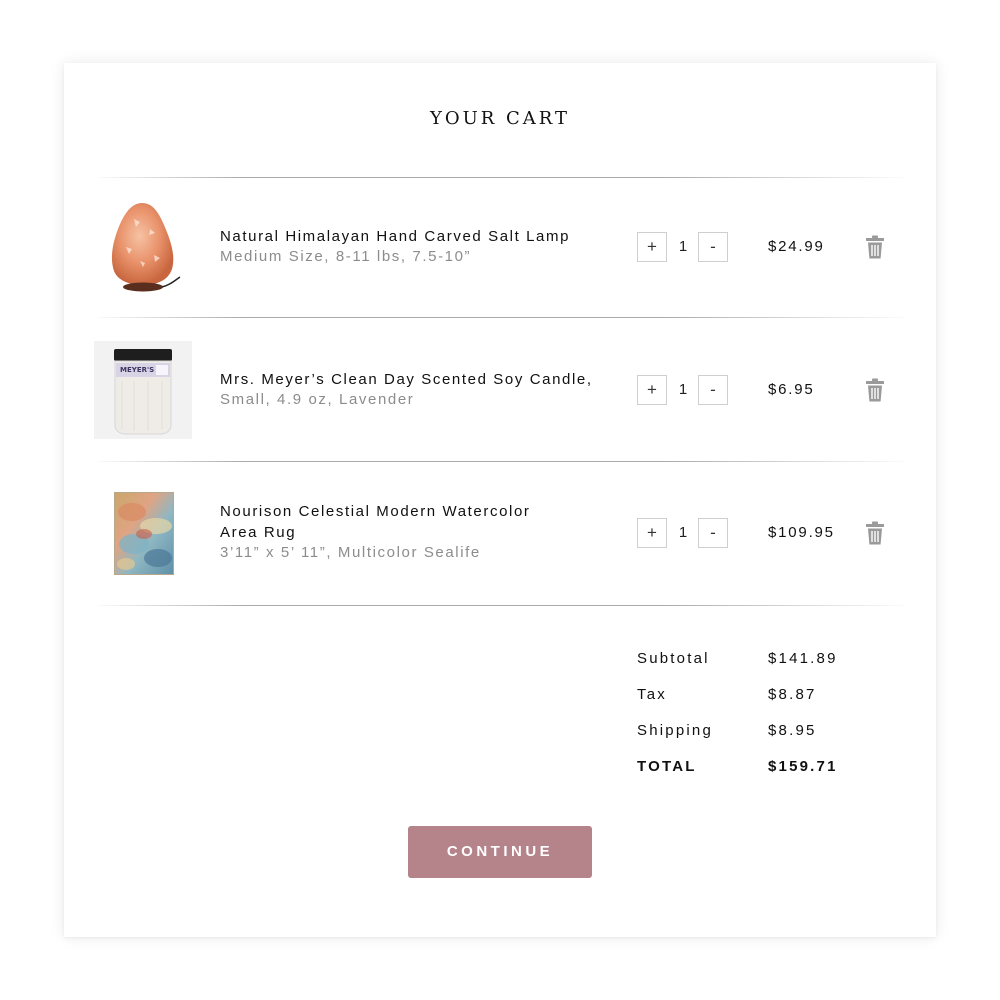 The width and height of the screenshot is (1000, 1000). Describe the element at coordinates (673, 658) in the screenshot. I see `subtotal-label: Subtotal` at that location.